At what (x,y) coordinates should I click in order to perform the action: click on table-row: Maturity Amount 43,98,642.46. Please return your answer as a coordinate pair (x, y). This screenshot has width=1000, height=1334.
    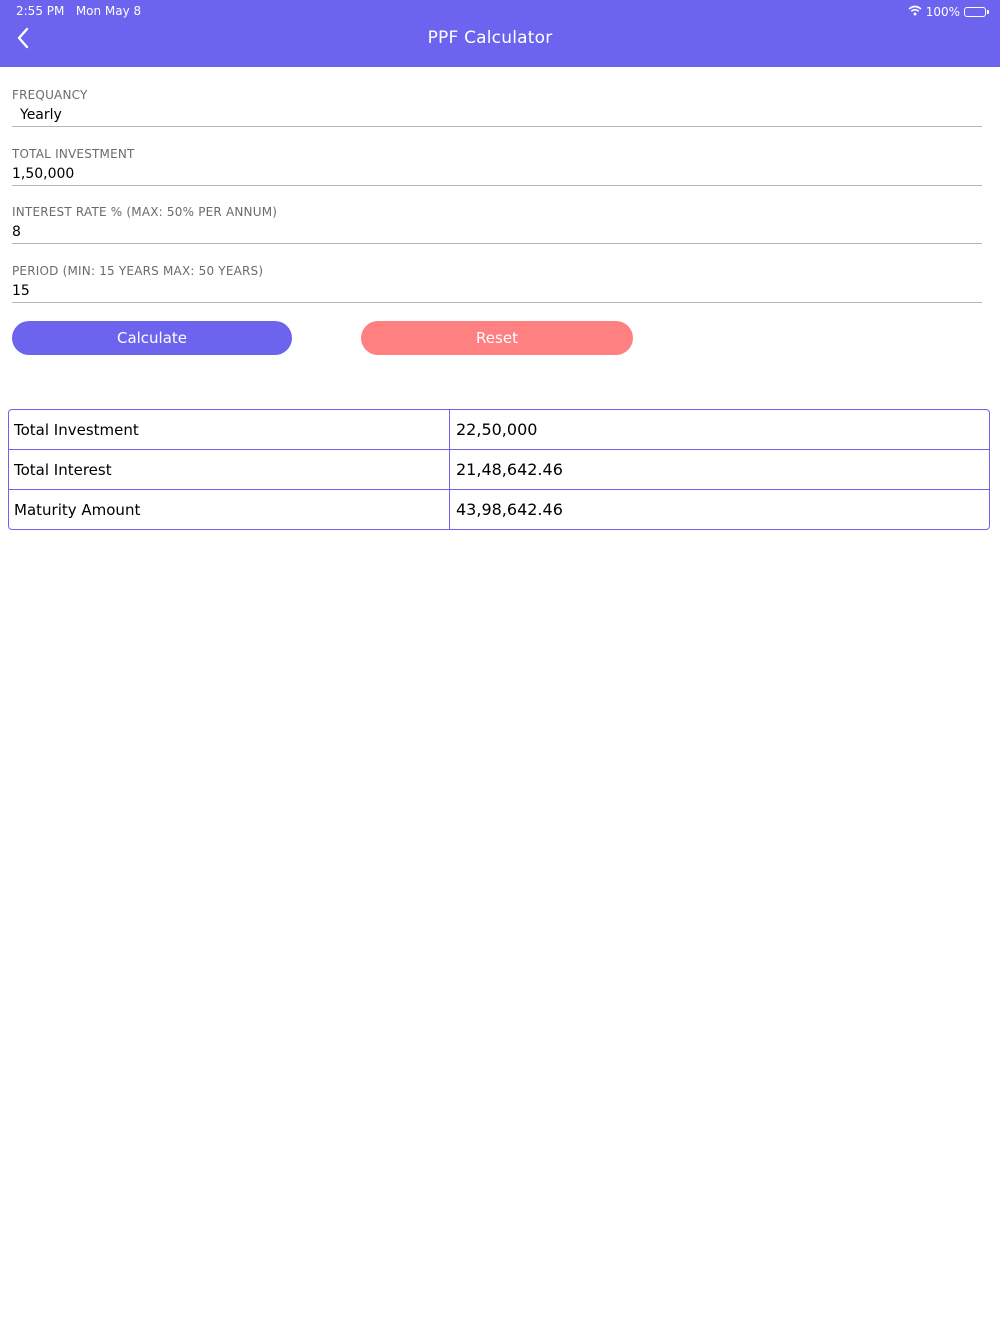
    Looking at the image, I should click on (499, 509).